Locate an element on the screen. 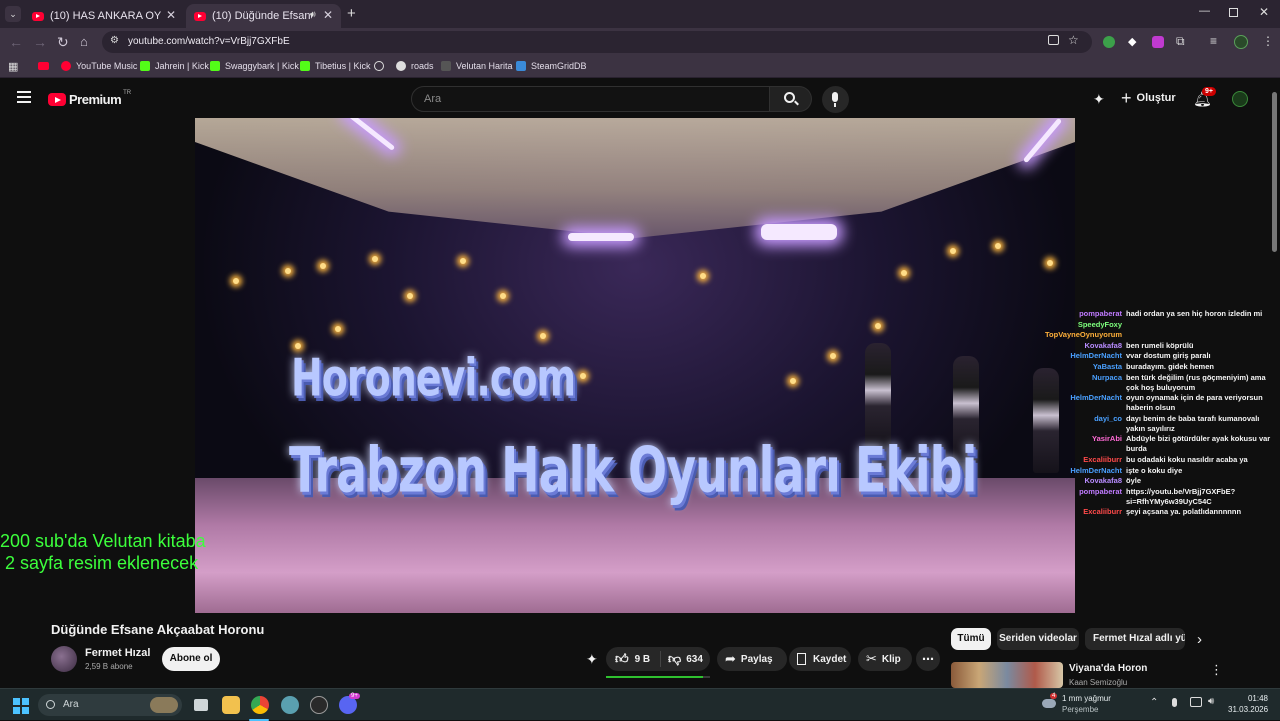 The height and width of the screenshot is (721, 1280). bookmark-roads: roads is located at coordinates (415, 66).